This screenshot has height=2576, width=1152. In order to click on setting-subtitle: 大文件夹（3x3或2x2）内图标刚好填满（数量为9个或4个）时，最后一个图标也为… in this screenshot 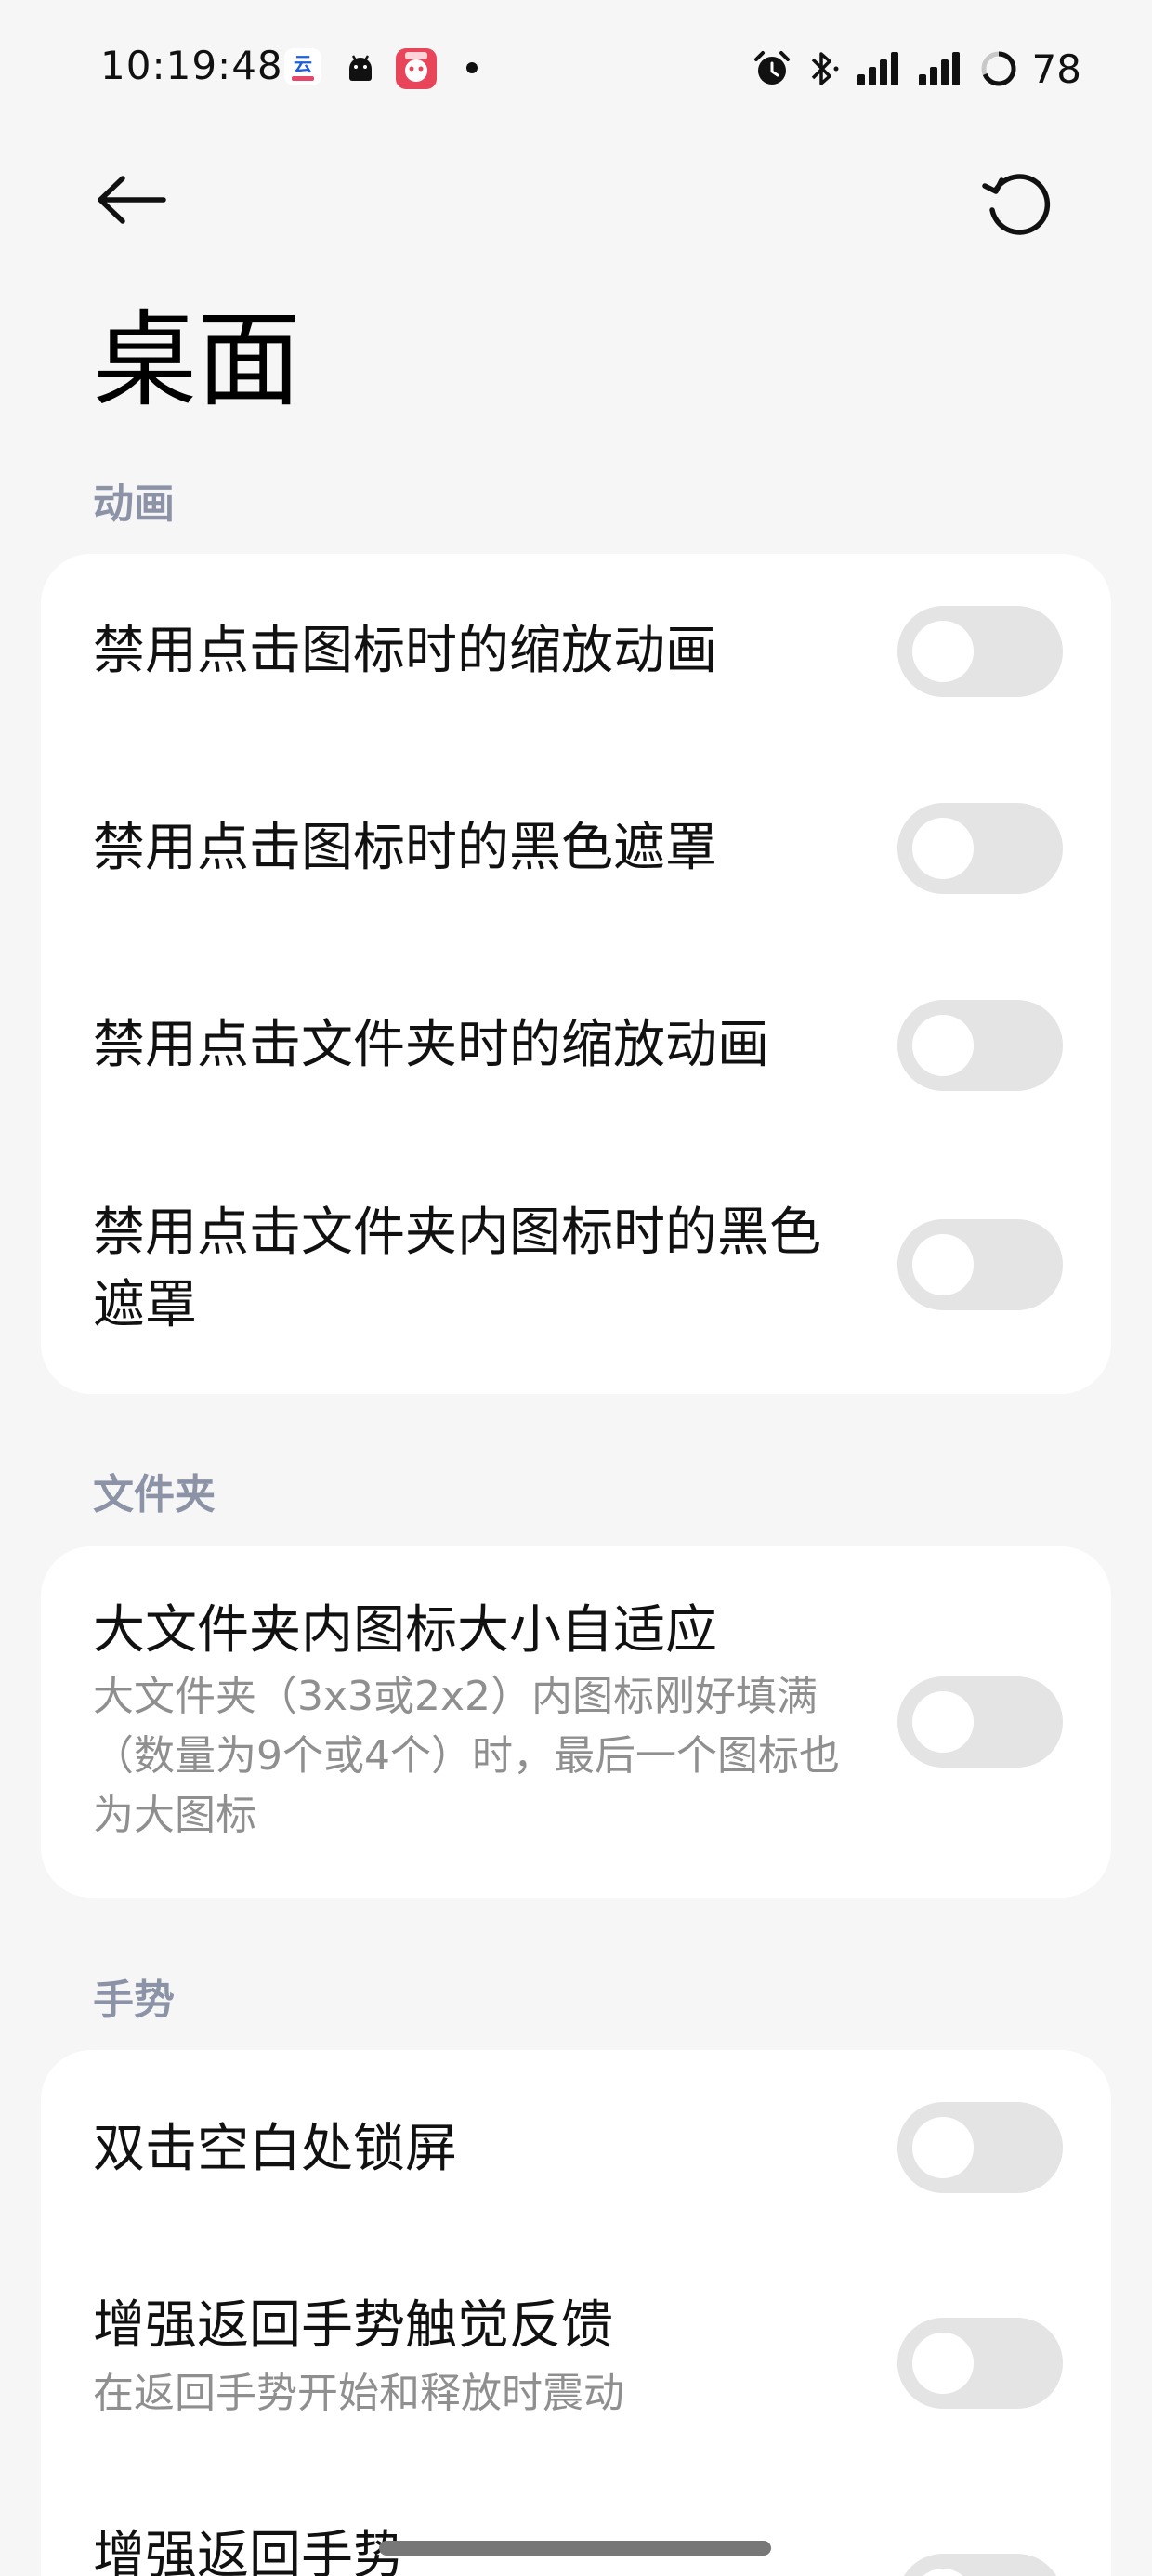, I will do `click(466, 1756)`.